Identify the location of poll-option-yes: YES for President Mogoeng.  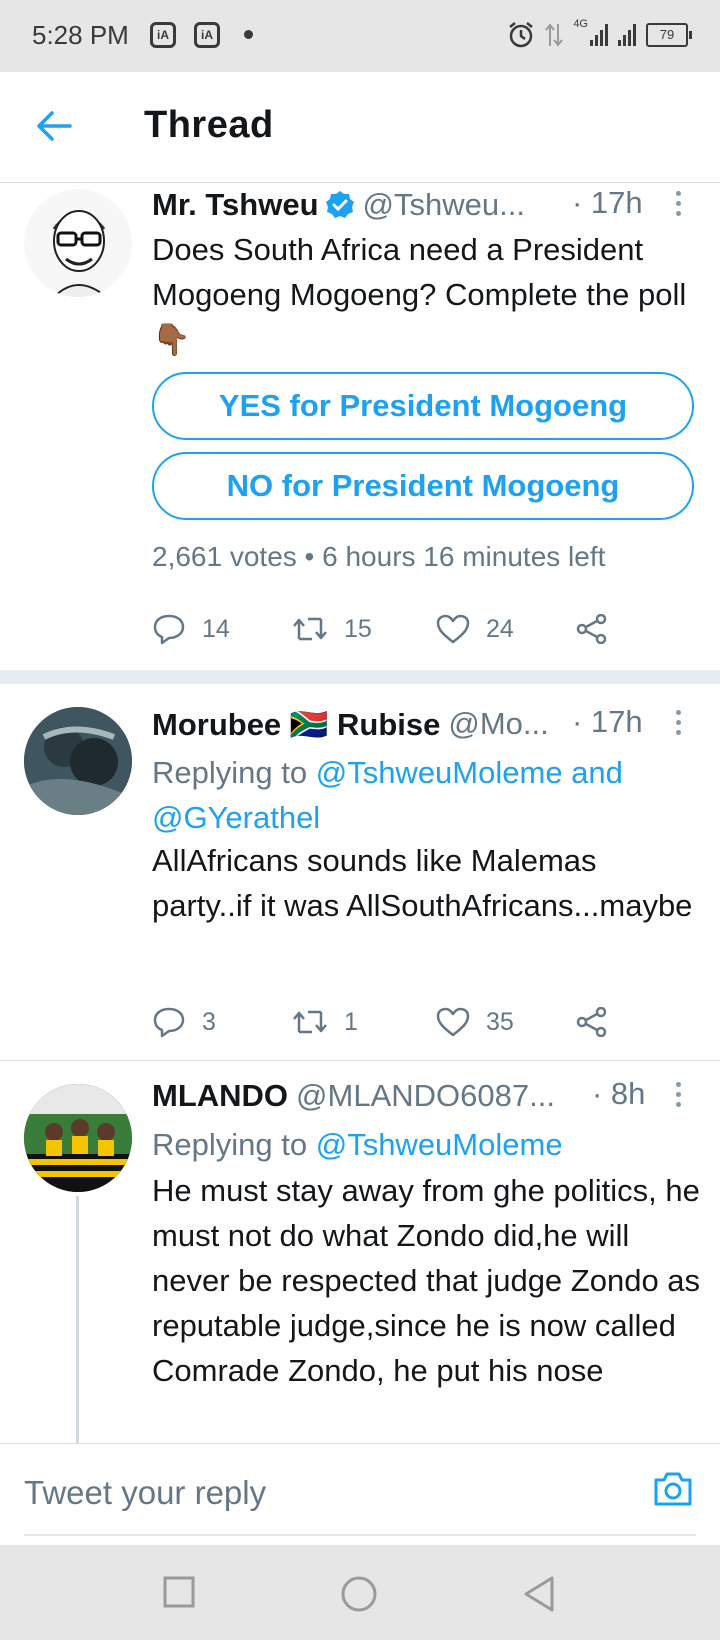
(423, 406).